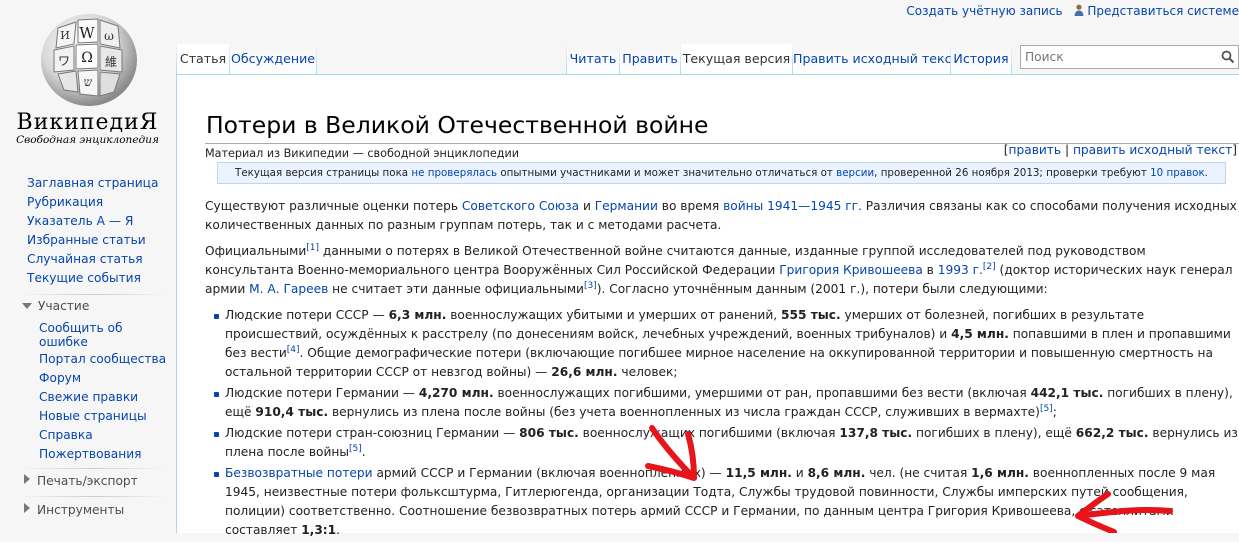 This screenshot has width=1239, height=542. I want to click on sidebar-item-recent-changes: Свежие правки, so click(88, 397).